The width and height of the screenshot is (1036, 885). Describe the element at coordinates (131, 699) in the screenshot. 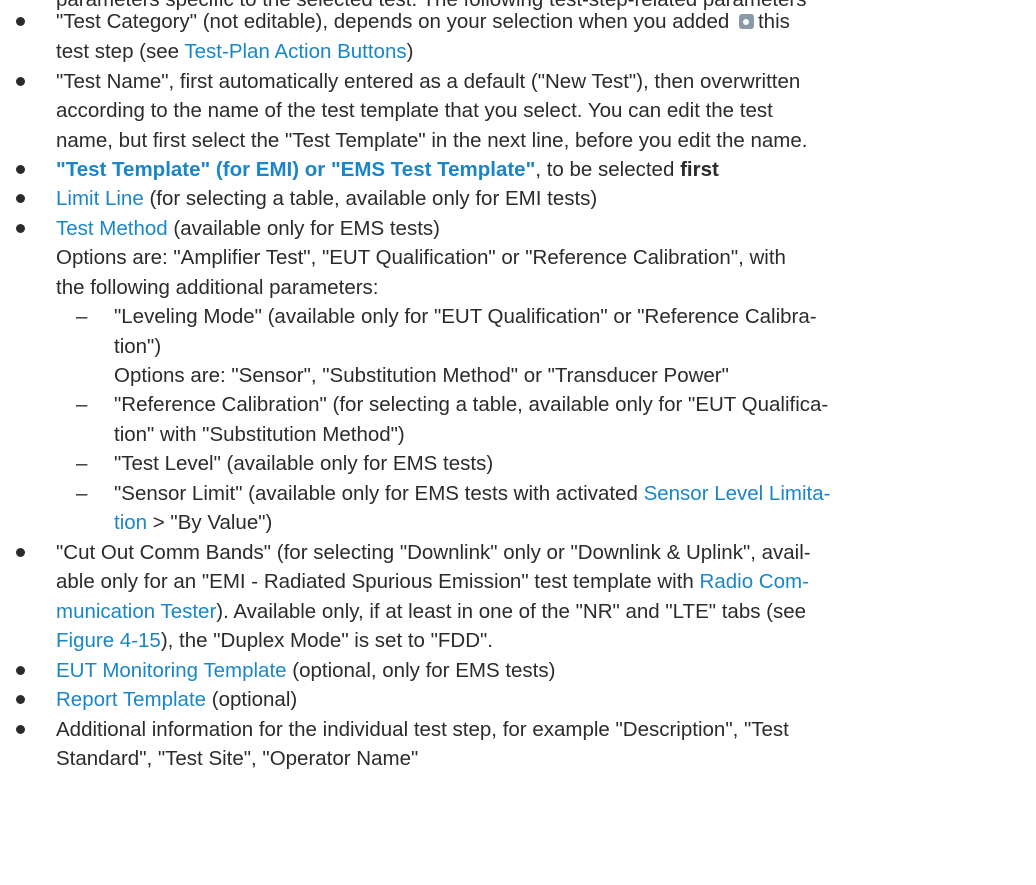

I see `report-template-link: Report Template` at that location.